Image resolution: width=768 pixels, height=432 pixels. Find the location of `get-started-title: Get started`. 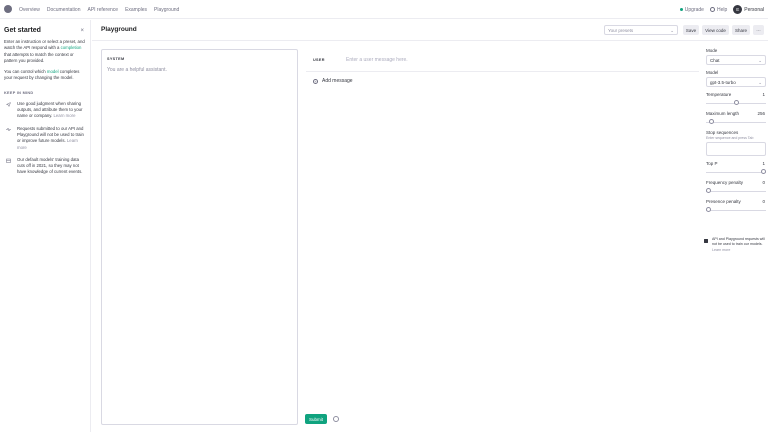

get-started-title: Get started is located at coordinates (22, 30).